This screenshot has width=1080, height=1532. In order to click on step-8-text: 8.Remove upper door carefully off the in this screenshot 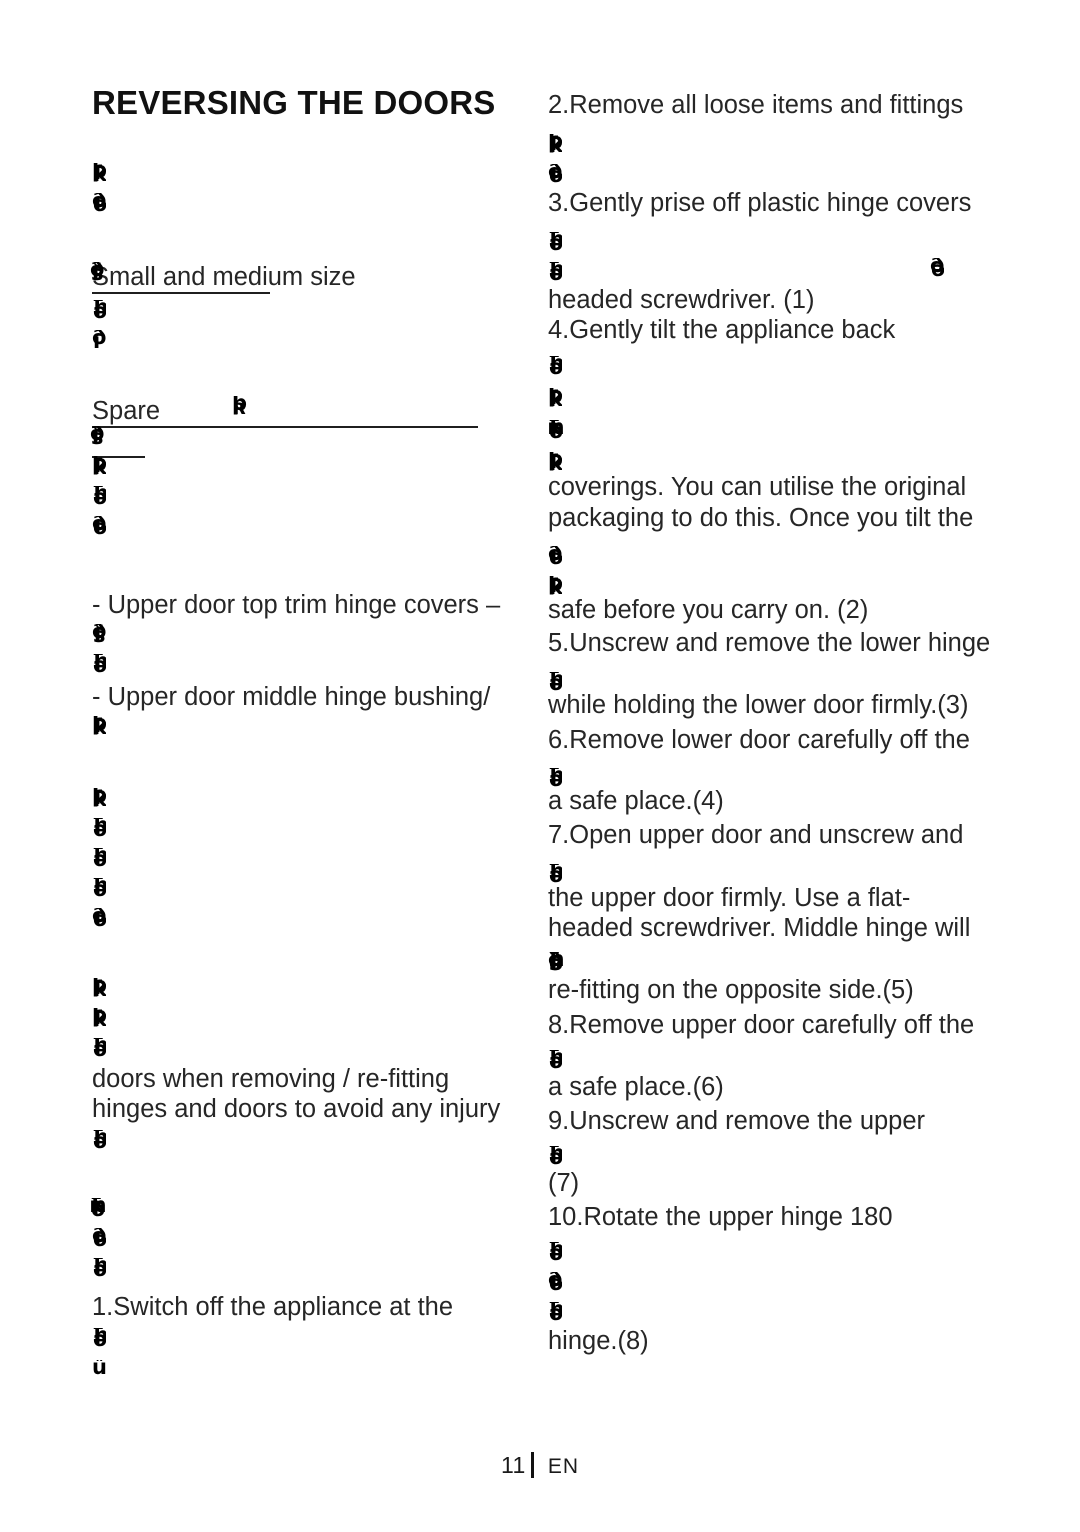, I will do `click(761, 1025)`.